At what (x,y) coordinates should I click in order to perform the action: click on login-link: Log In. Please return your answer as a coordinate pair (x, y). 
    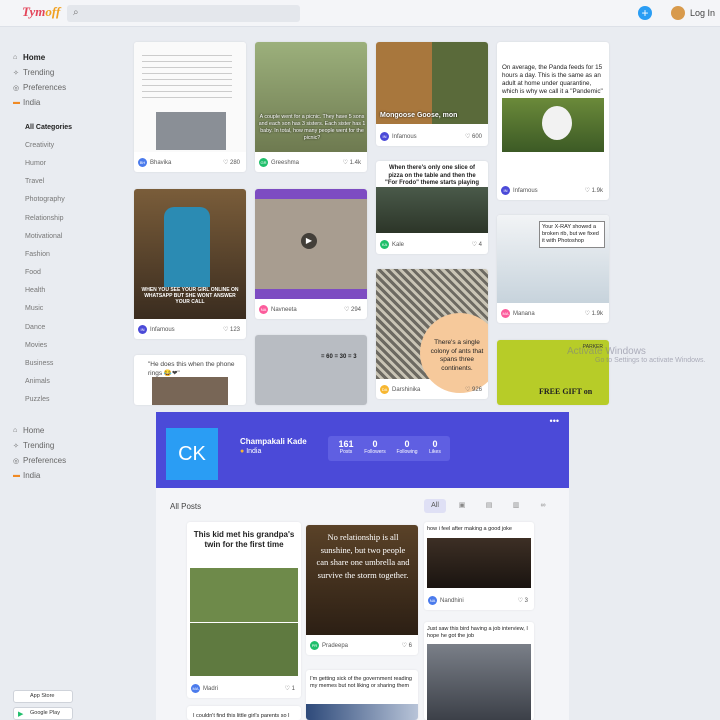
    Looking at the image, I should click on (702, 13).